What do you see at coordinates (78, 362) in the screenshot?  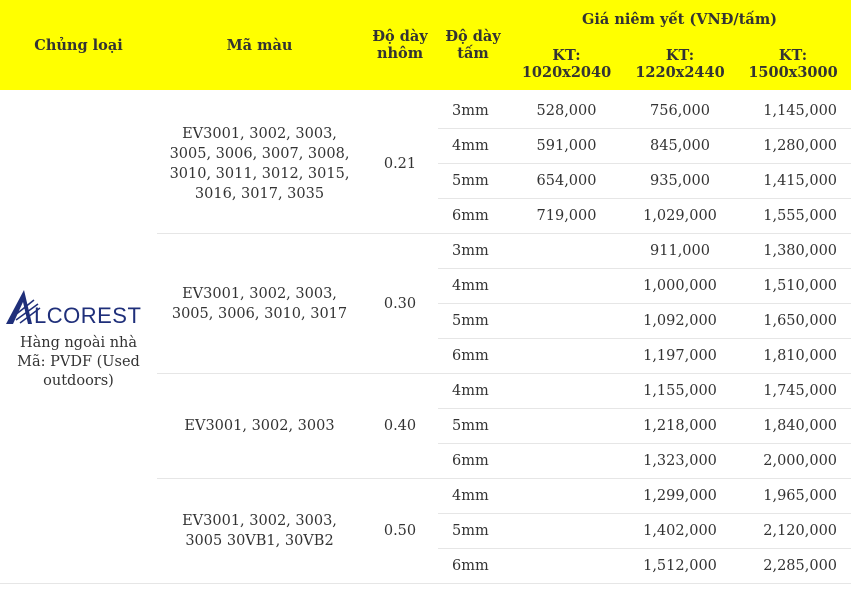 I see `brand-line-2: Mã: PVDF (Used` at bounding box center [78, 362].